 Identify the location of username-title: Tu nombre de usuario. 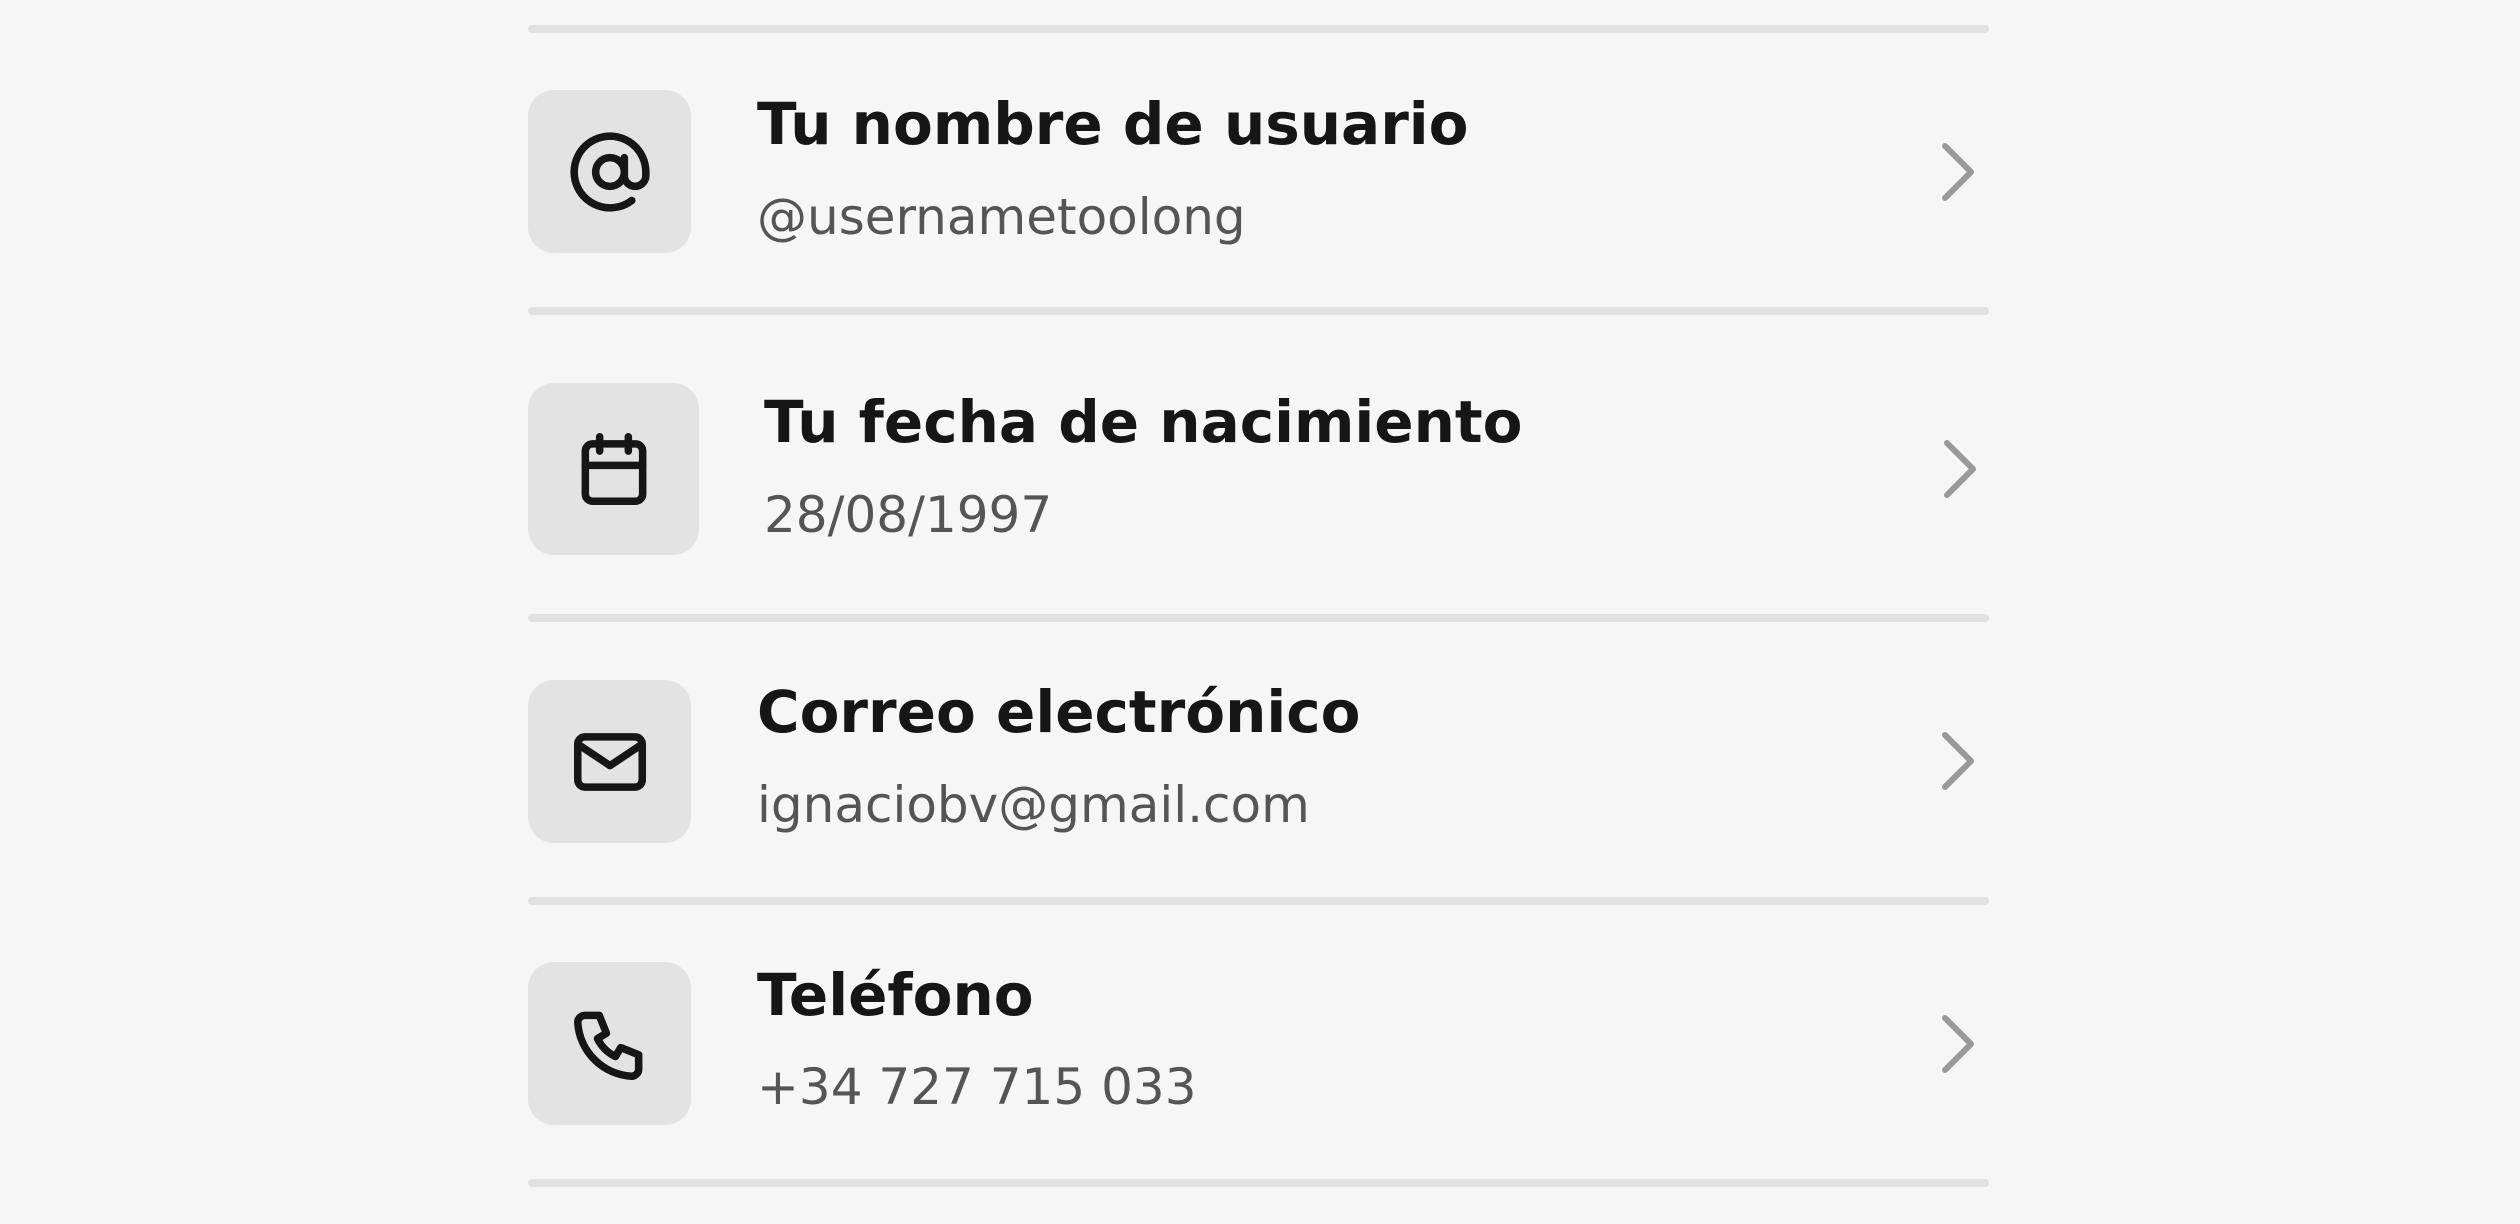
(1113, 124).